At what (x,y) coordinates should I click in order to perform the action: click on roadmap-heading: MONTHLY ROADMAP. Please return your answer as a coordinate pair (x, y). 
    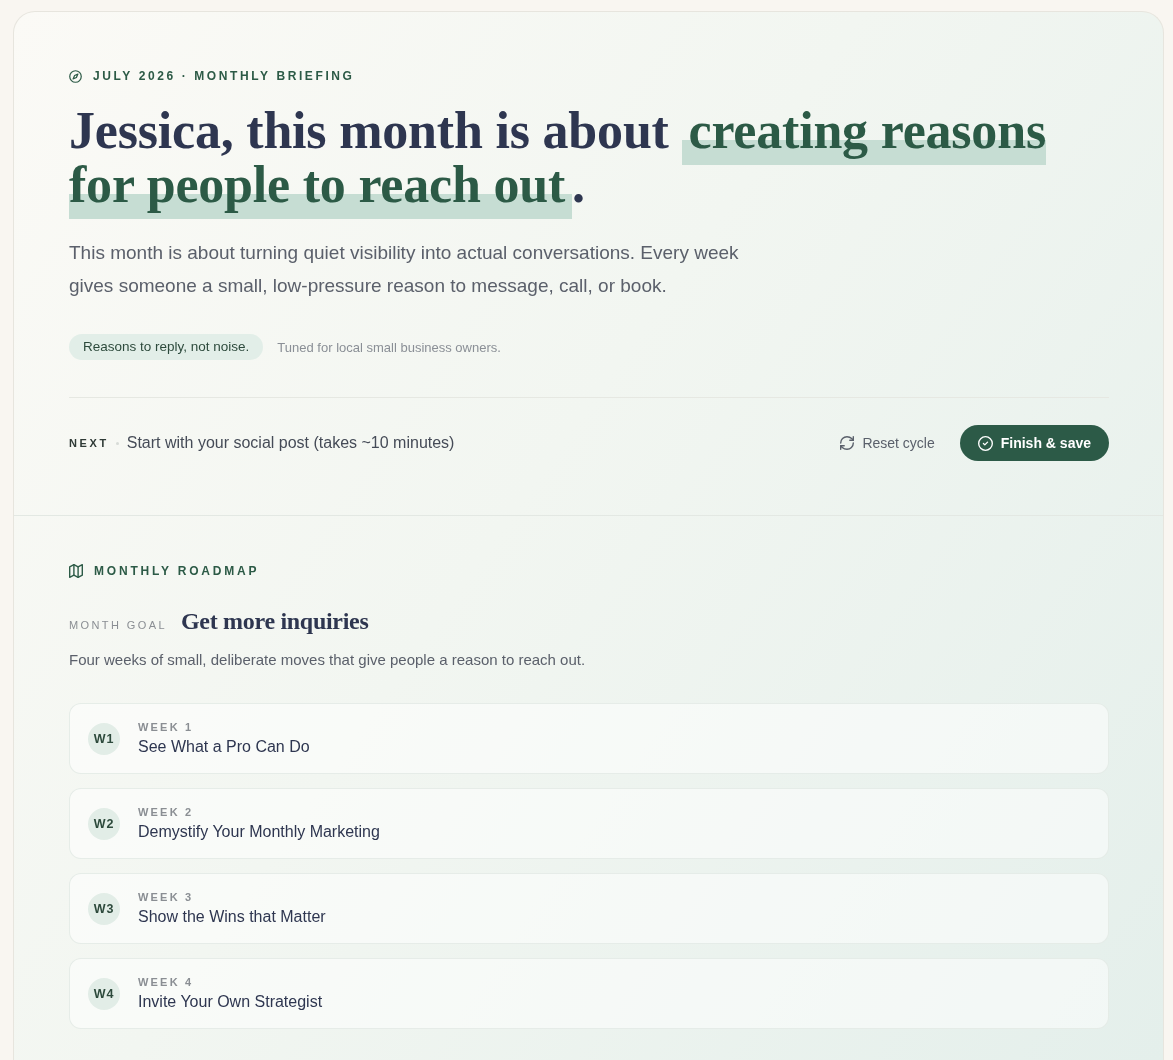
    Looking at the image, I should click on (177, 571).